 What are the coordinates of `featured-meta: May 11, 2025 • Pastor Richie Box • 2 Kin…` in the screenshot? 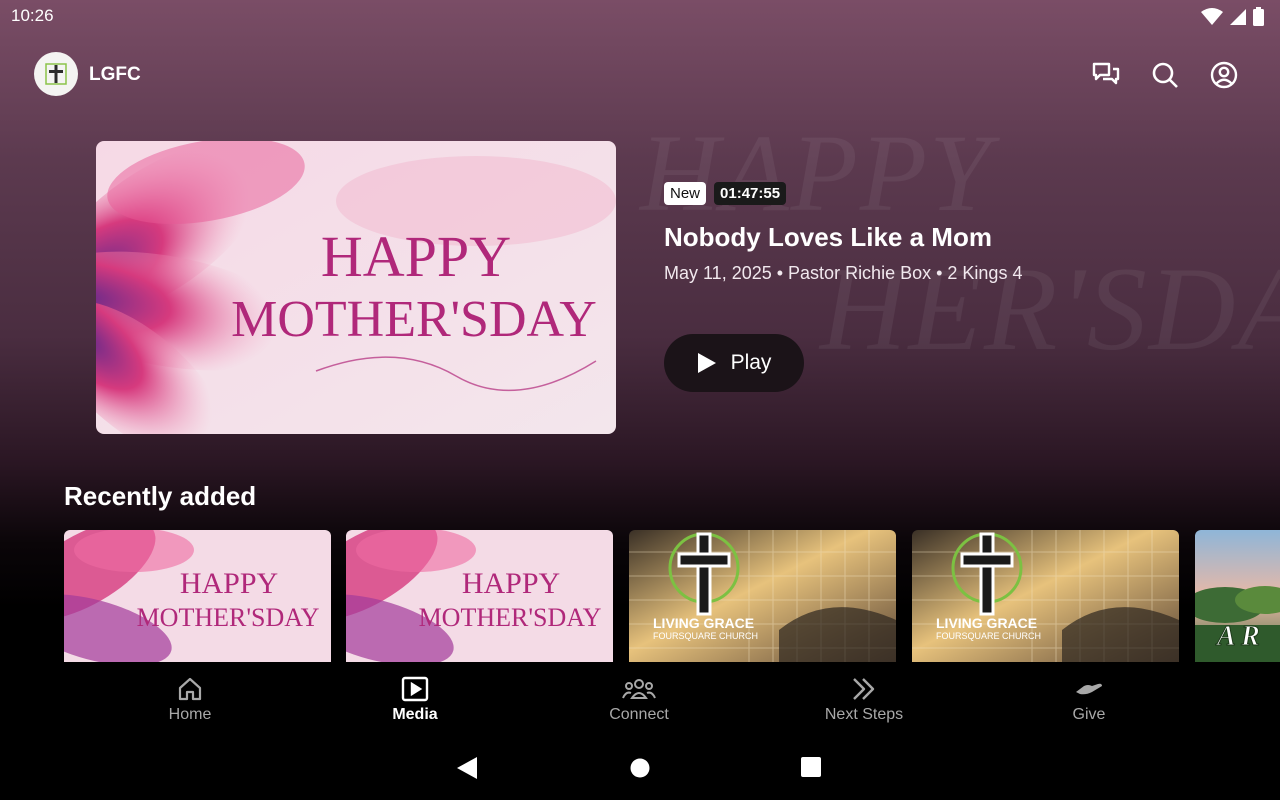 It's located at (843, 273).